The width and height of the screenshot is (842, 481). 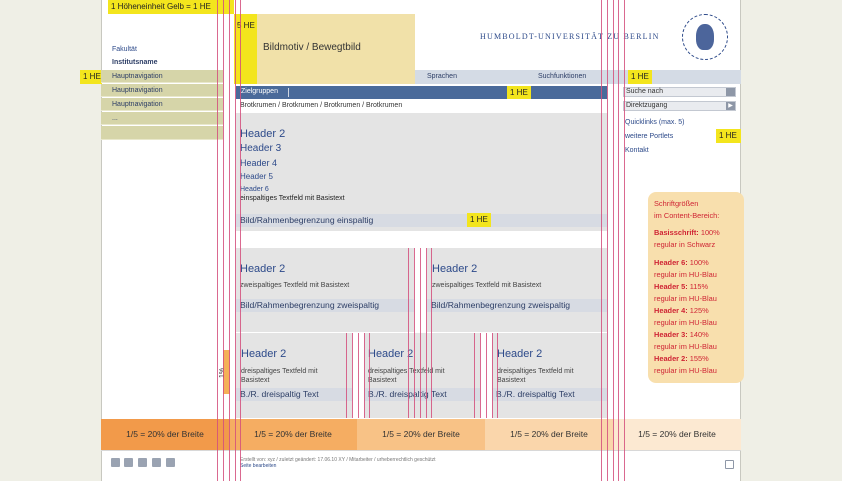 What do you see at coordinates (685, 370) in the screenshot?
I see `info-h2-style: regular im HU-Blau` at bounding box center [685, 370].